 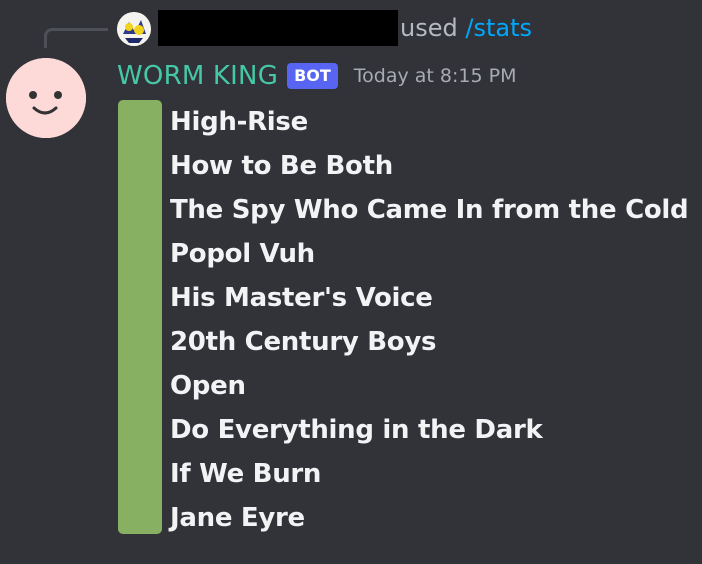 I want to click on reply-summary: used /stats, so click(x=466, y=28).